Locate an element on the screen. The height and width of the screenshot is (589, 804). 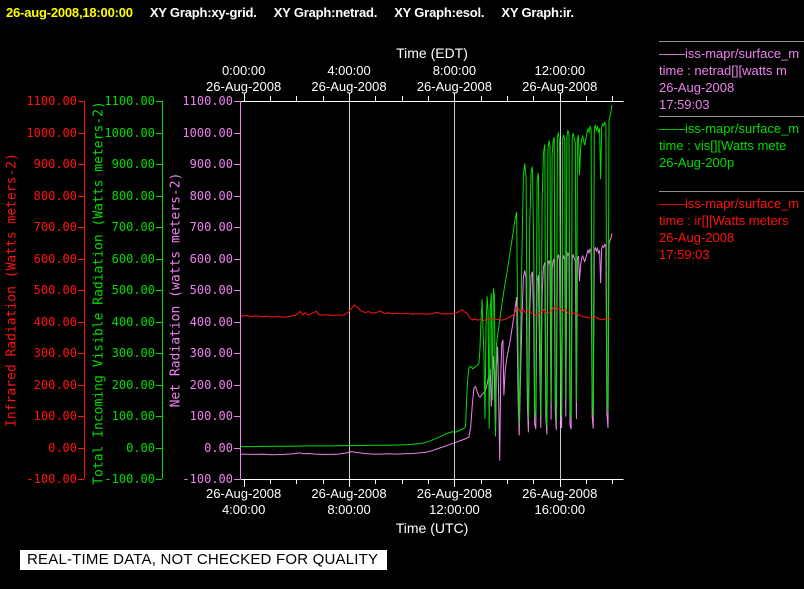
top-axis-time-label: 12:00:00 is located at coordinates (560, 70).